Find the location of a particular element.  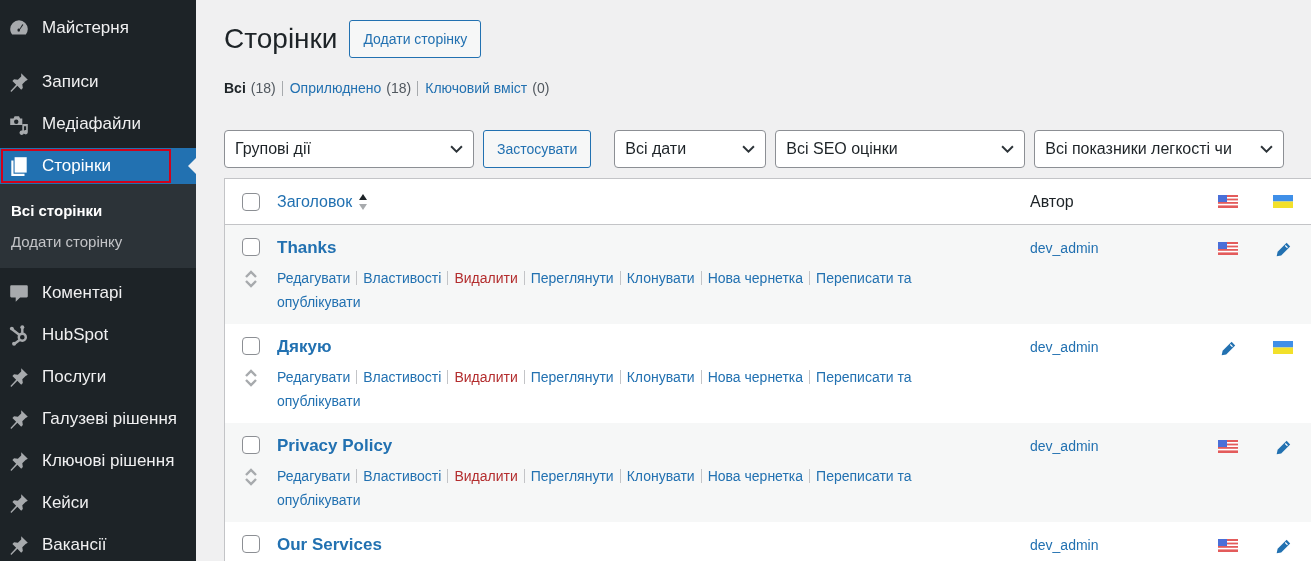

bulk-actions-select: Групові дії is located at coordinates (349, 149).